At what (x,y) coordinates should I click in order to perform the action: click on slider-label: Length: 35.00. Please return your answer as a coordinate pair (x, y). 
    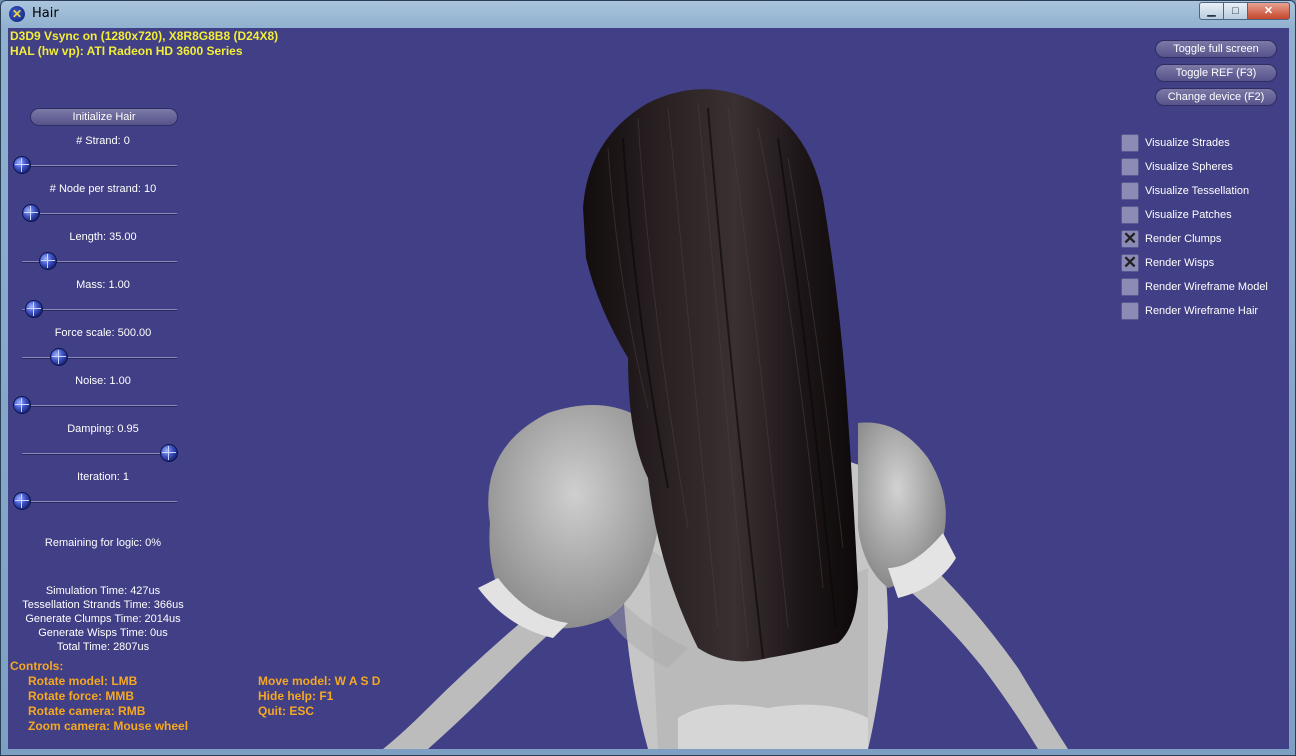
    Looking at the image, I should click on (103, 237).